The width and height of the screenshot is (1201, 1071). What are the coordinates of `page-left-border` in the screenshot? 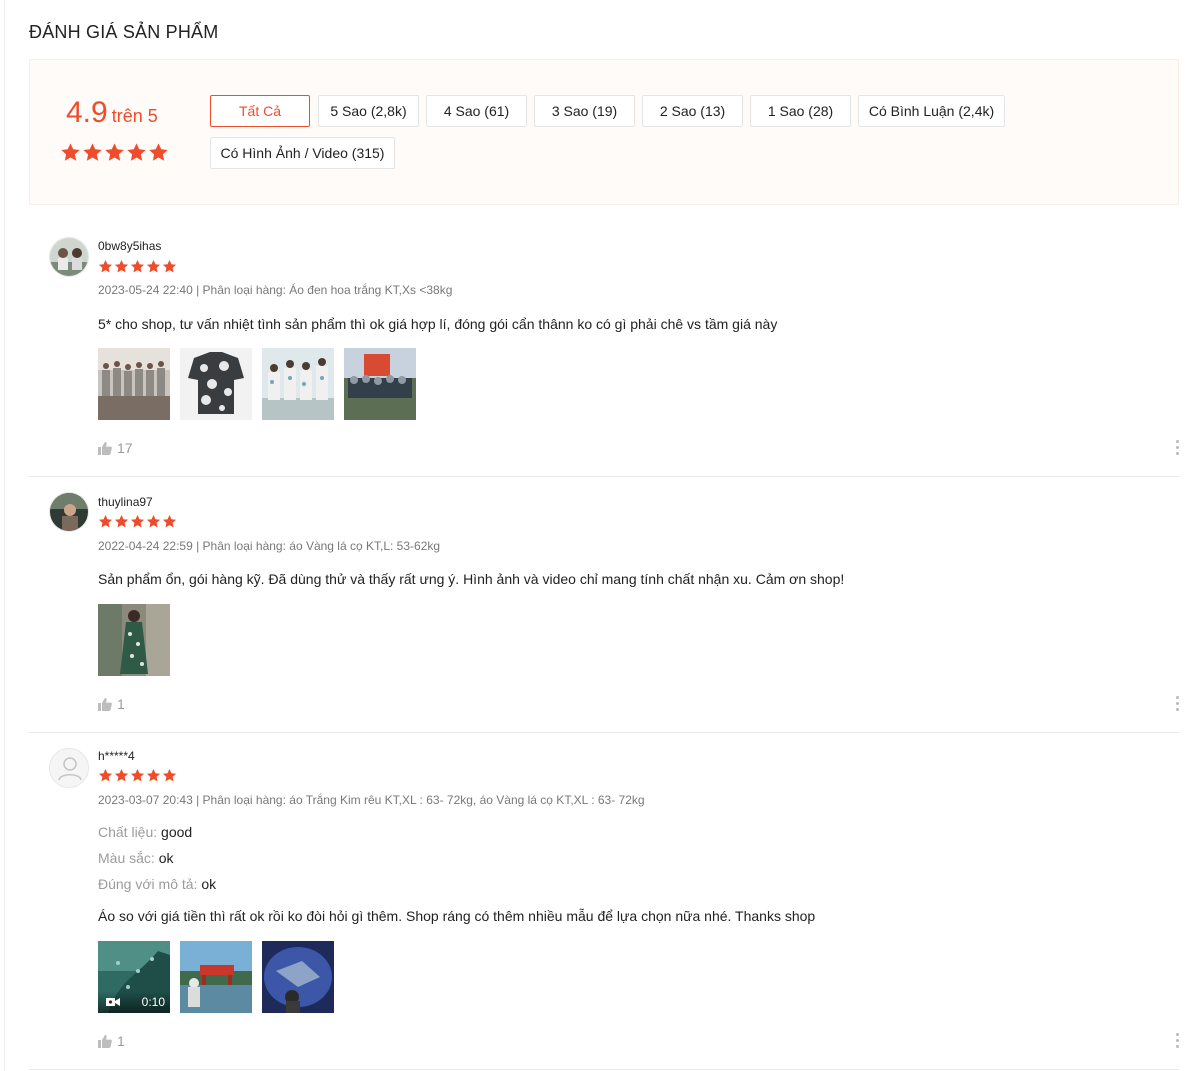 It's located at (4, 535).